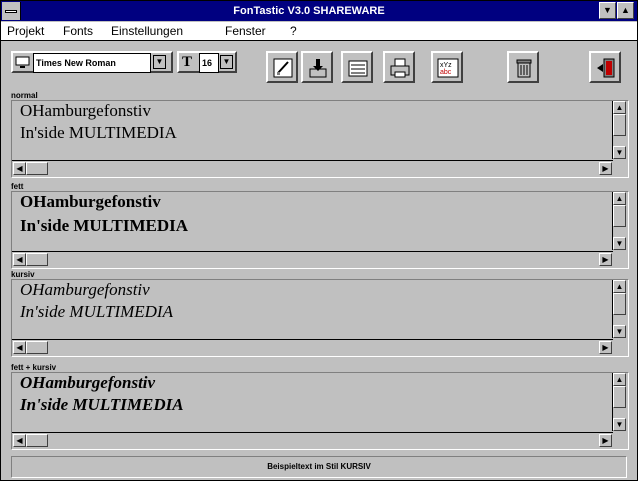  What do you see at coordinates (446, 72) in the screenshot?
I see `svg-text: abc` at bounding box center [446, 72].